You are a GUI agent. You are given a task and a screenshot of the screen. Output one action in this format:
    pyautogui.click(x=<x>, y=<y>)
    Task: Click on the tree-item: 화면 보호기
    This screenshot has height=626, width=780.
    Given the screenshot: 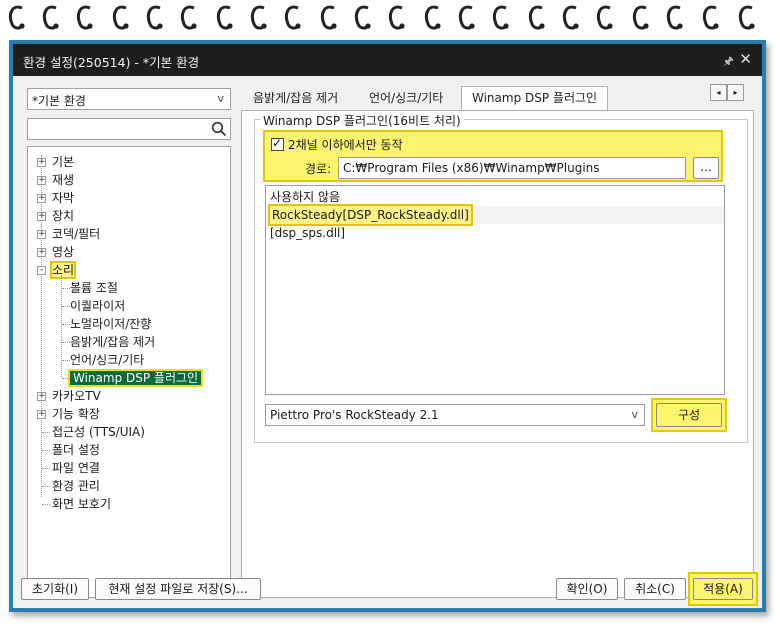 What is the action you would take?
    pyautogui.click(x=81, y=504)
    